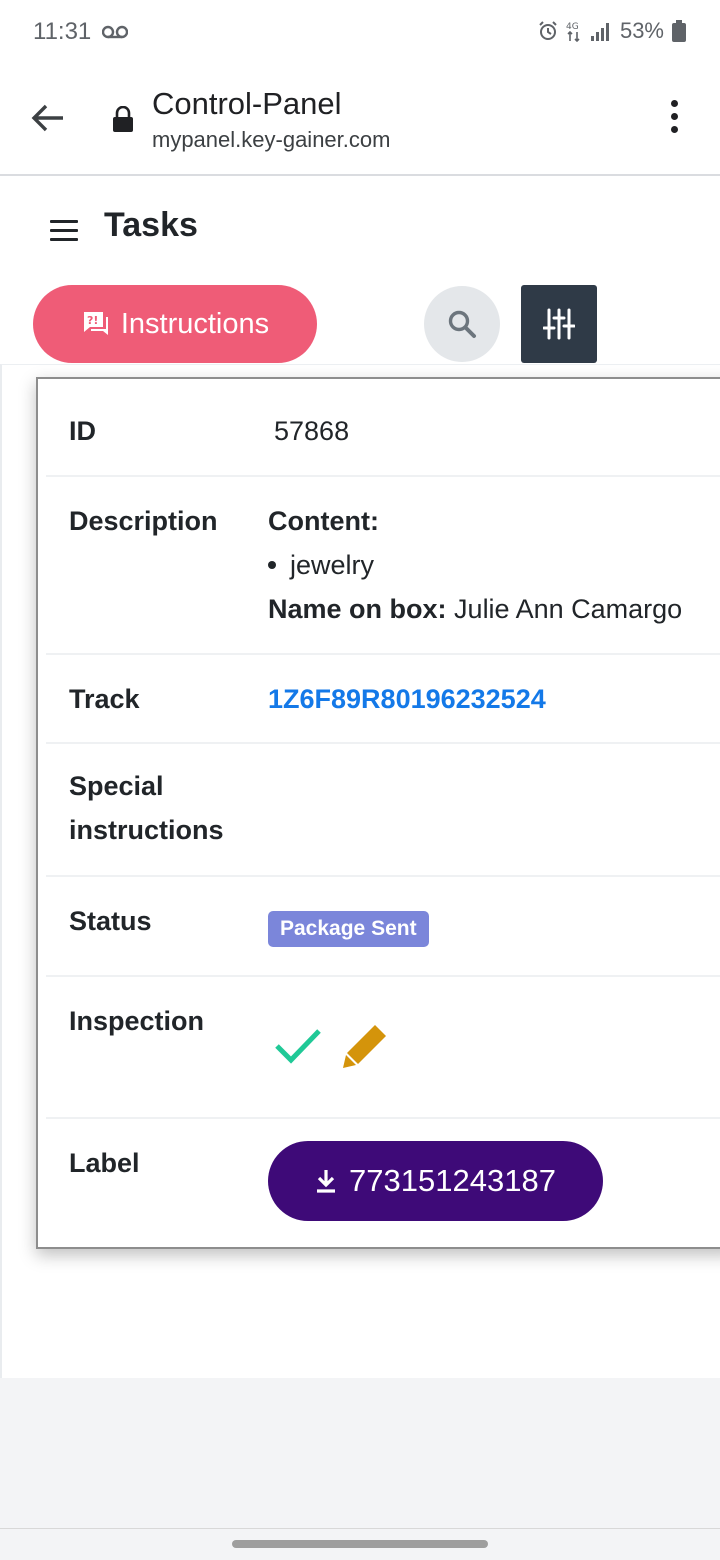 The width and height of the screenshot is (720, 1560). I want to click on battery-percent: 53%, so click(641, 30).